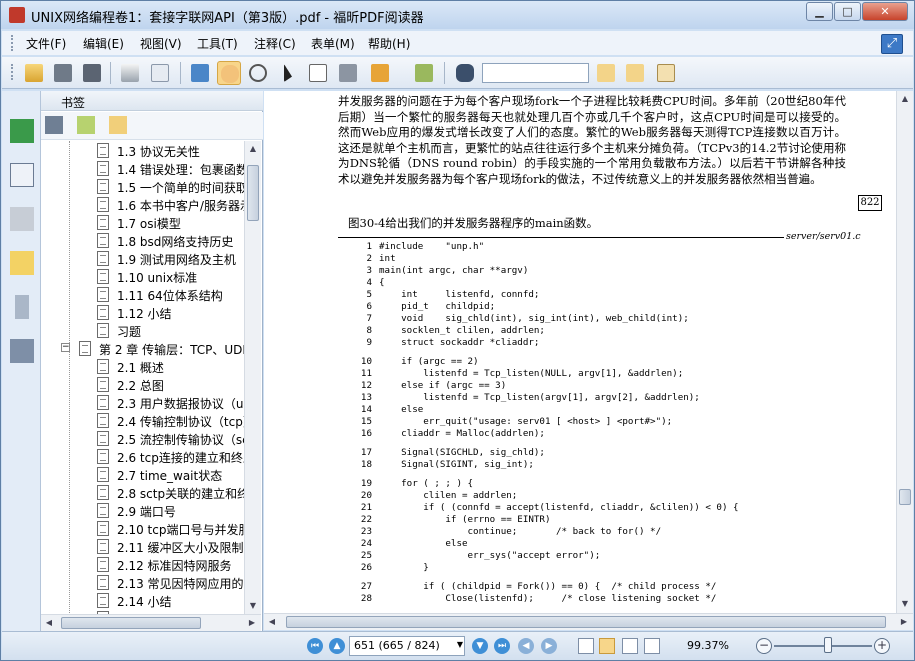 The width and height of the screenshot is (915, 661). What do you see at coordinates (635, 73) in the screenshot?
I see `search-next-icon` at bounding box center [635, 73].